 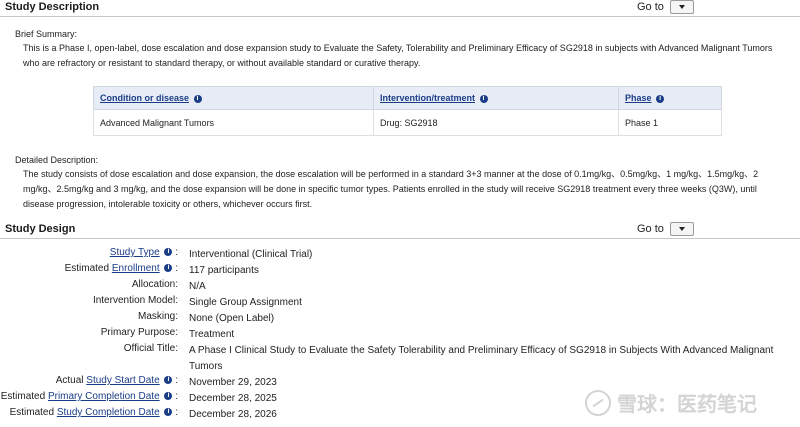 I want to click on column-header-phase: Phase i, so click(x=670, y=98).